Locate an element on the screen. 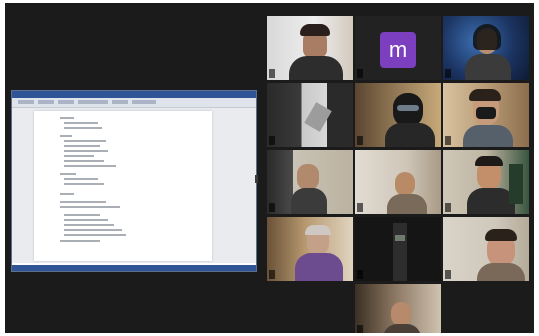 The image size is (539, 336). shared-doc-titlebar is located at coordinates (134, 94).